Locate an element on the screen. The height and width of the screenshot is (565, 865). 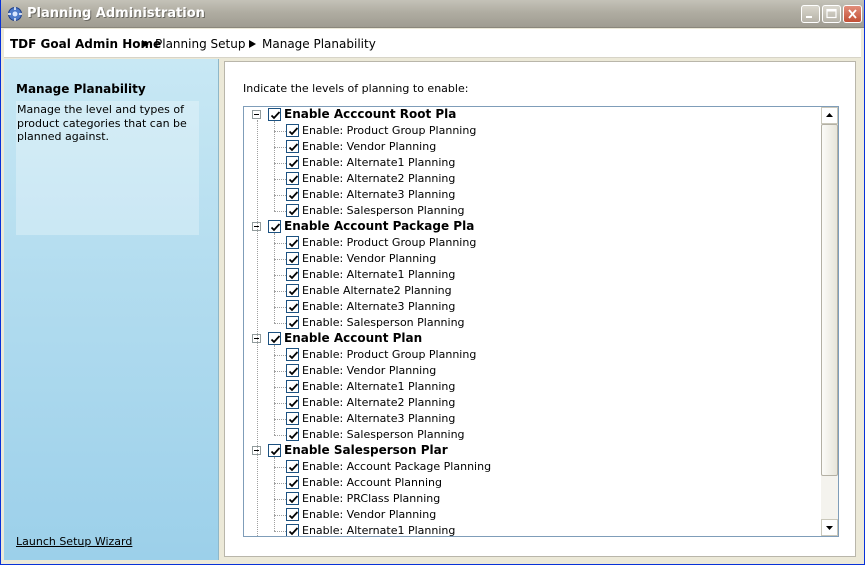
scroll-up-button is located at coordinates (829, 115).